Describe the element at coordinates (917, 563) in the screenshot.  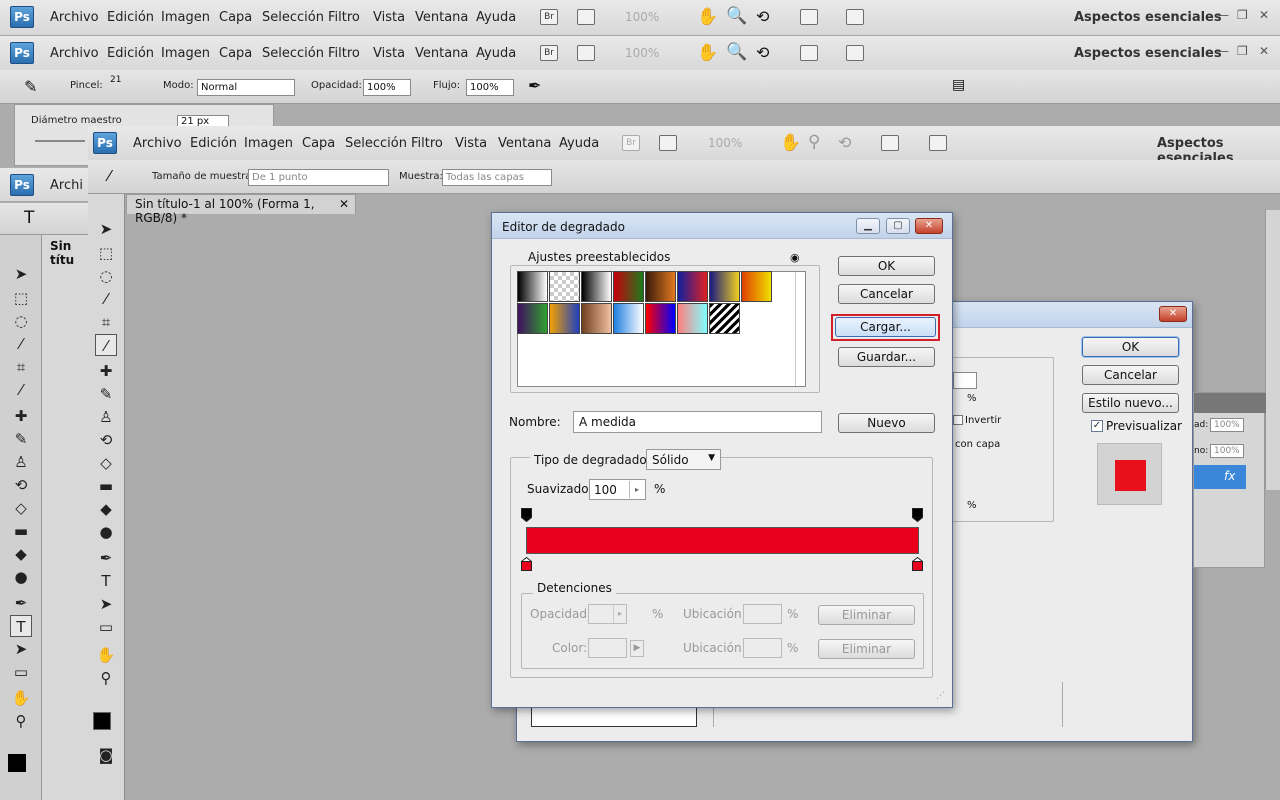
I see `color-stop-right` at that location.